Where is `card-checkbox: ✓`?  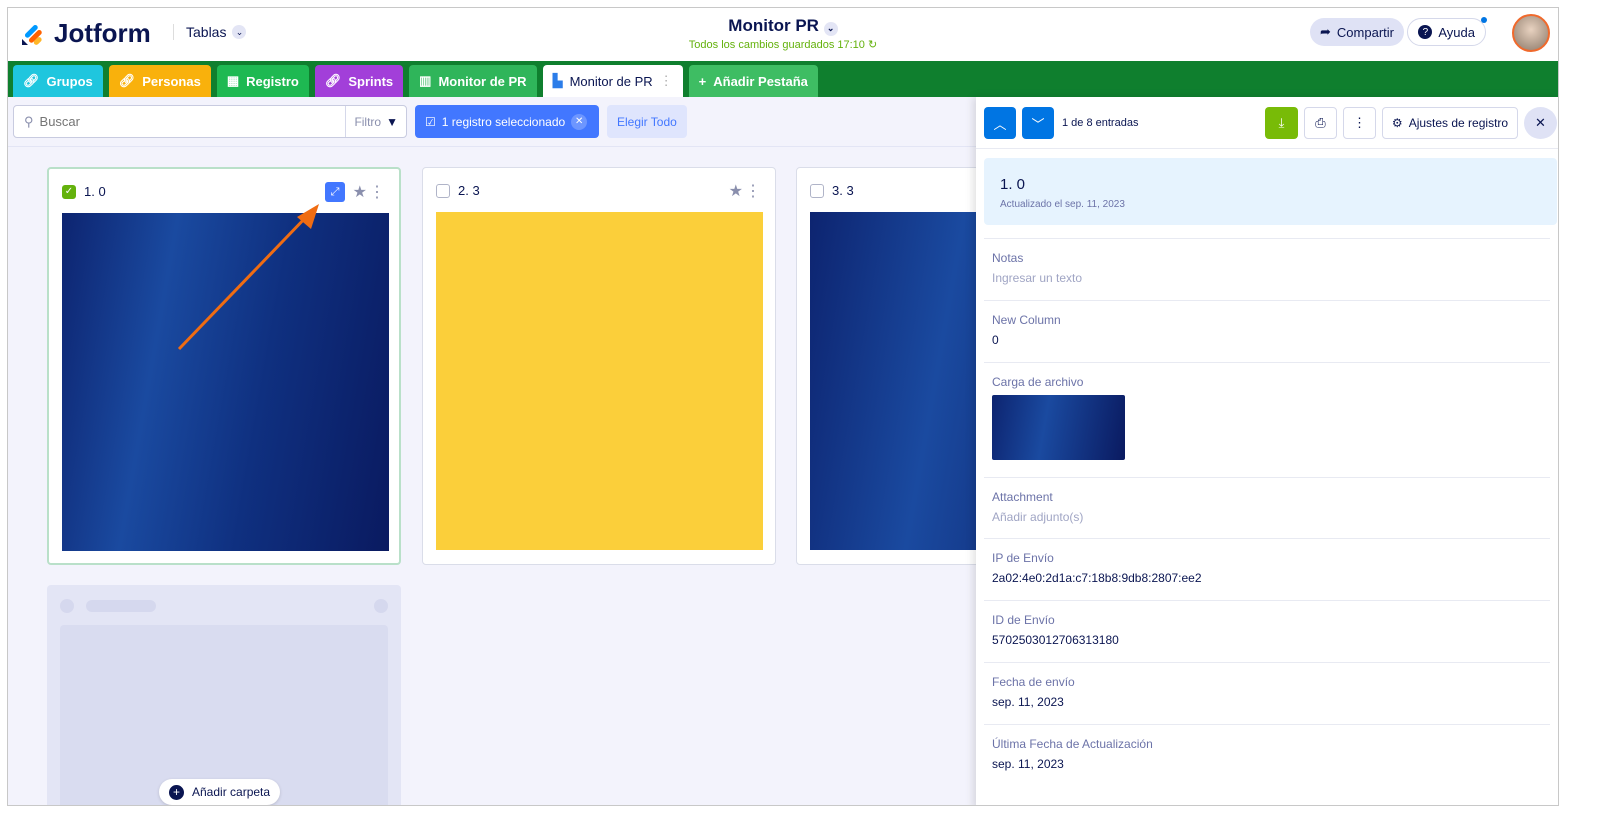 card-checkbox: ✓ is located at coordinates (69, 191).